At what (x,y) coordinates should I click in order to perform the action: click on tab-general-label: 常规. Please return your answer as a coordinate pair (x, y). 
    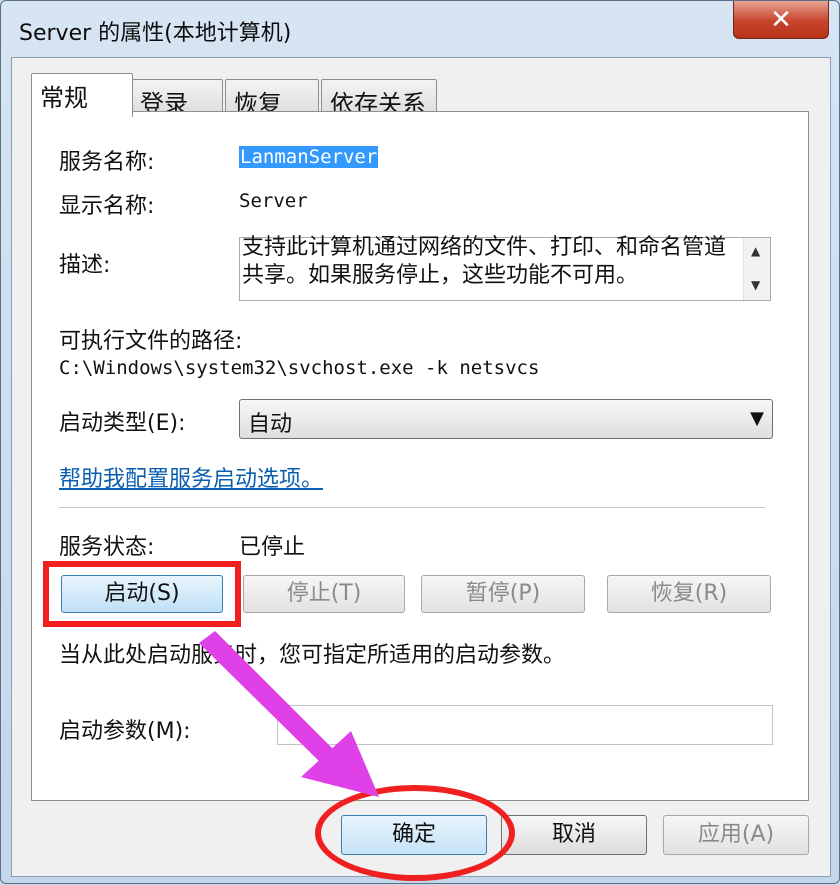
    Looking at the image, I should click on (64, 98).